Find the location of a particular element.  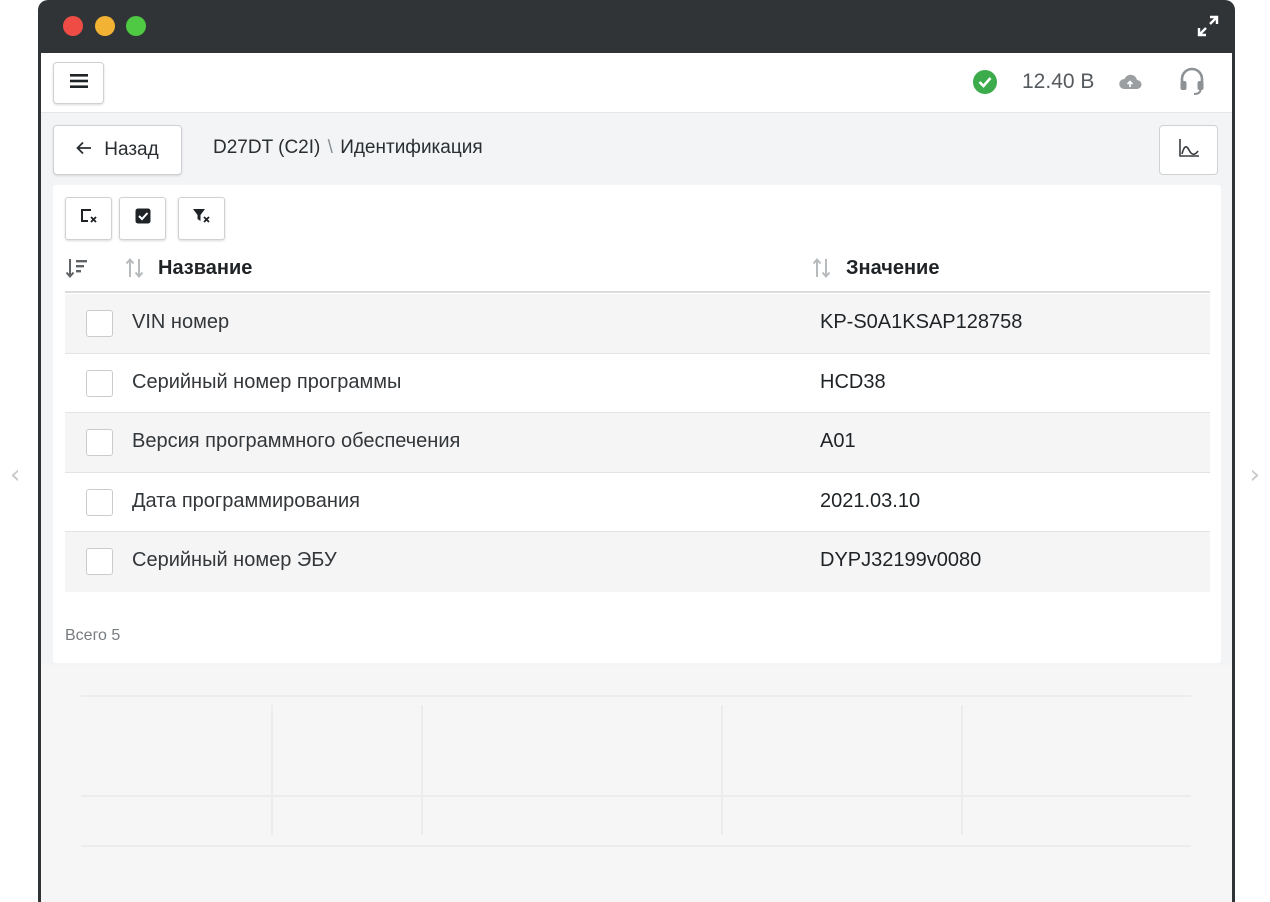

cell-name: Дата программирования is located at coordinates (246, 500).